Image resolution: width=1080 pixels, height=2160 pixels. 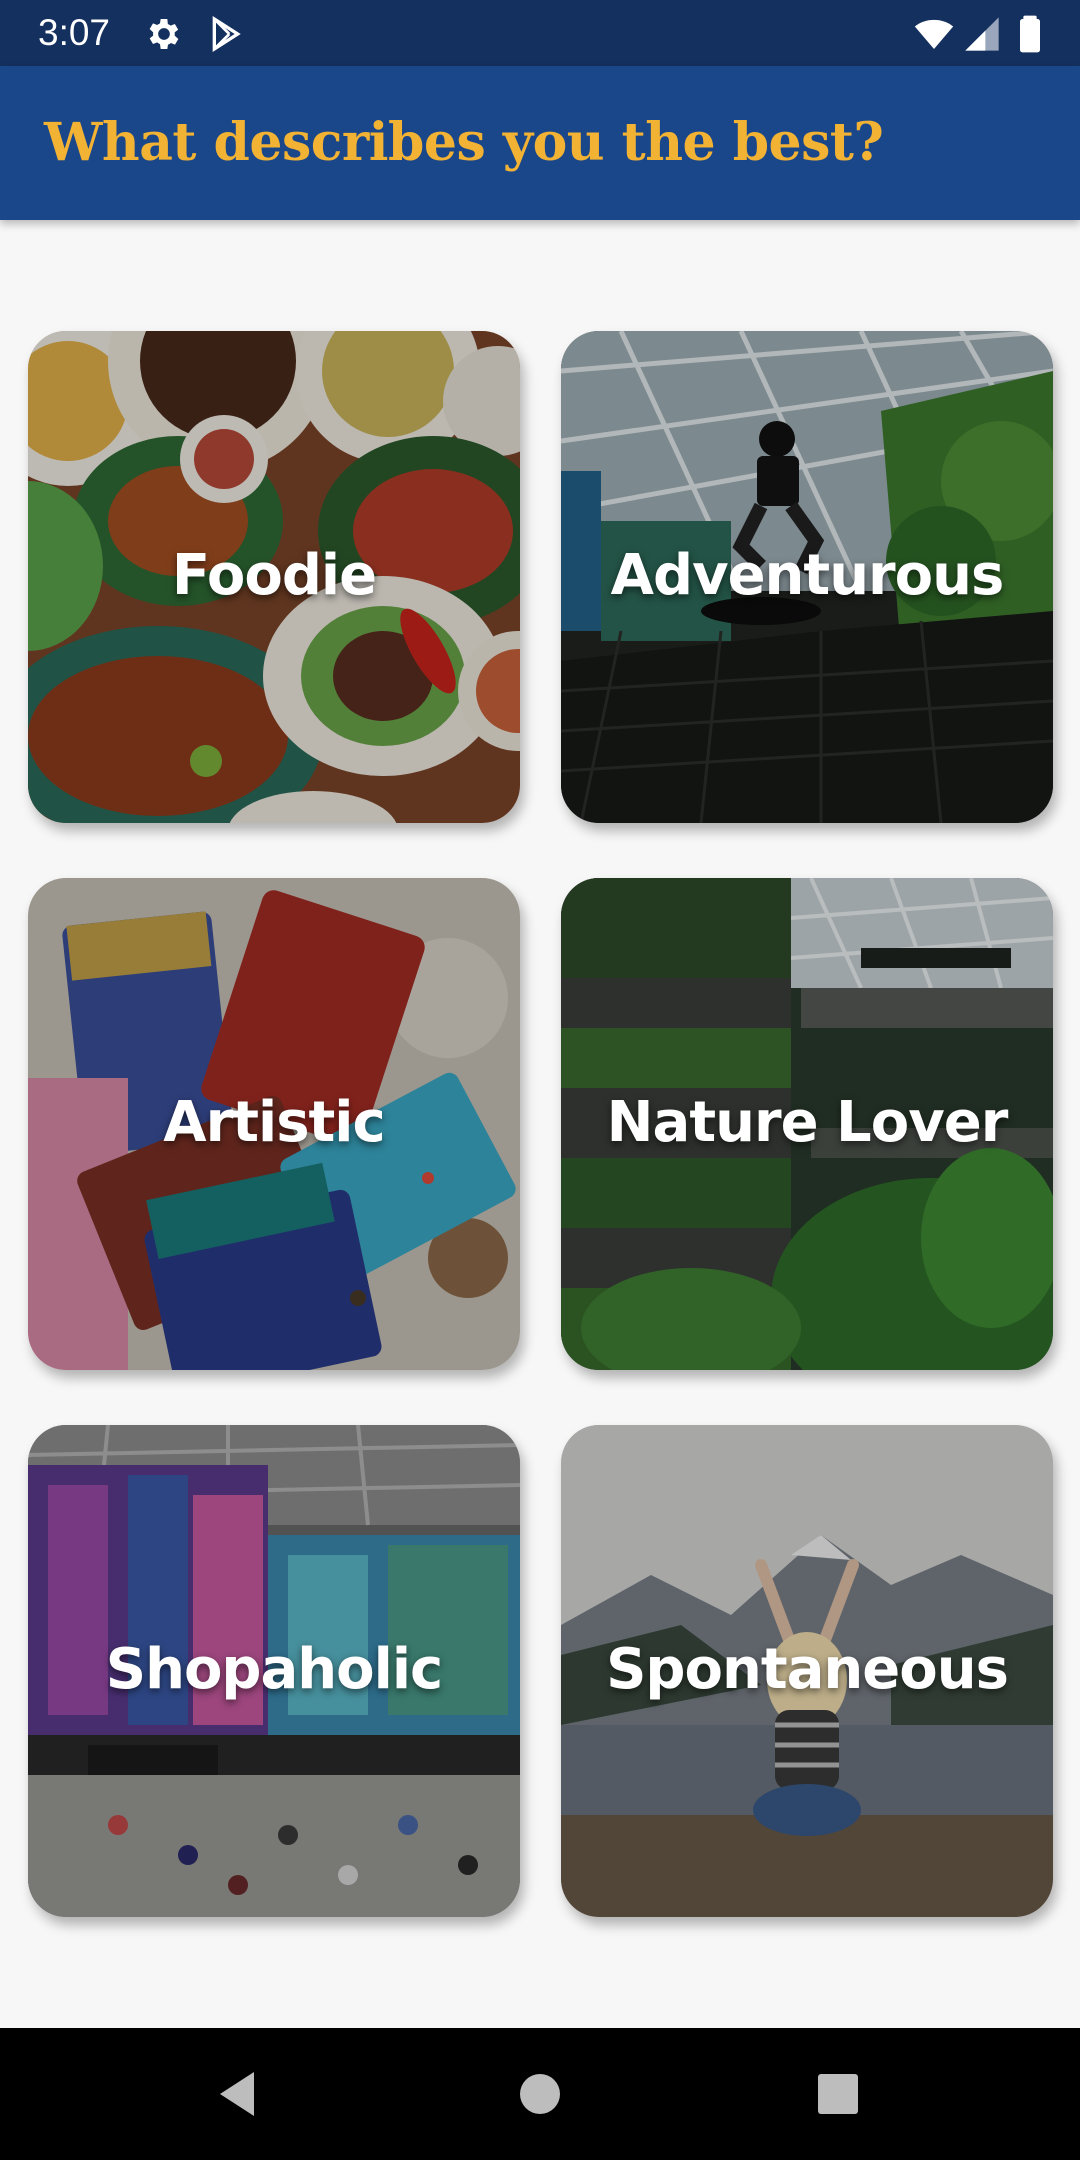 I want to click on card-label-spontaneous: Spontaneous, so click(x=807, y=1669).